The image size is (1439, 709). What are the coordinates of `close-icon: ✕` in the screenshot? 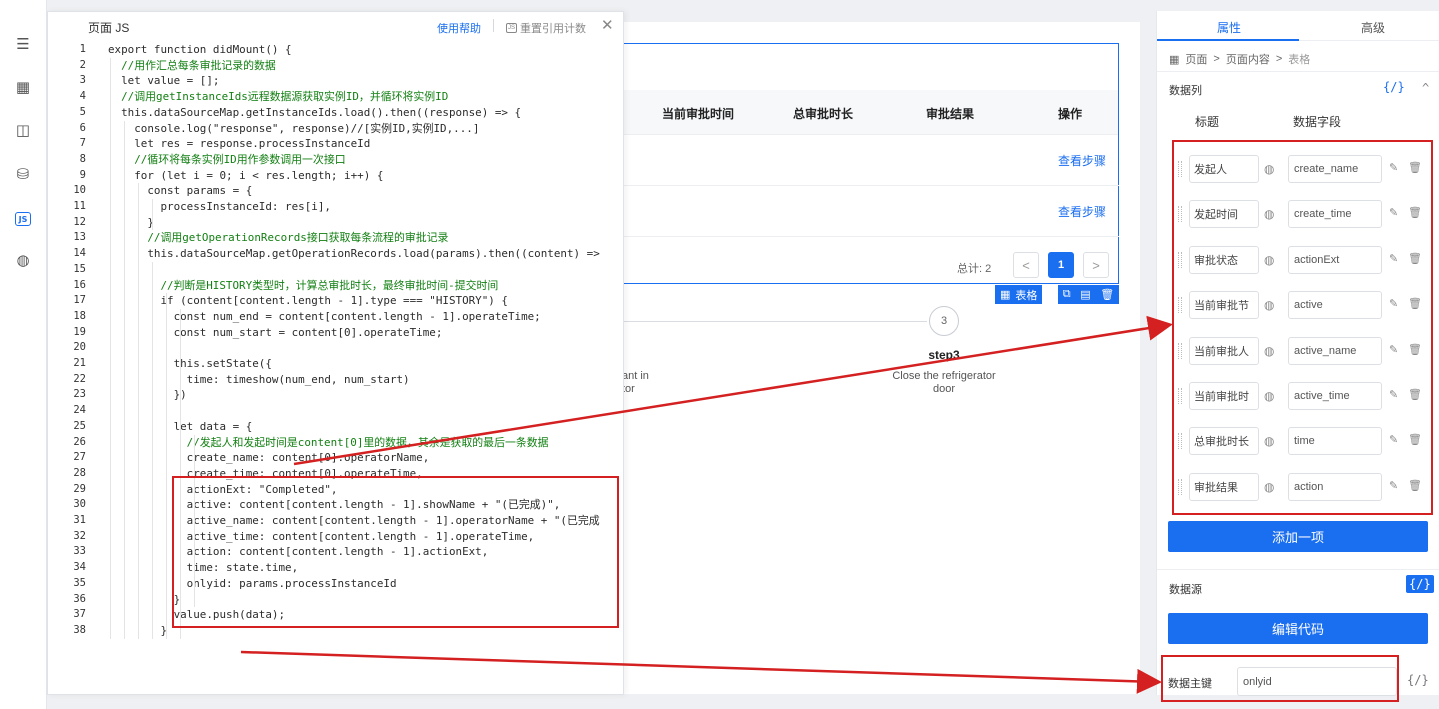 It's located at (607, 25).